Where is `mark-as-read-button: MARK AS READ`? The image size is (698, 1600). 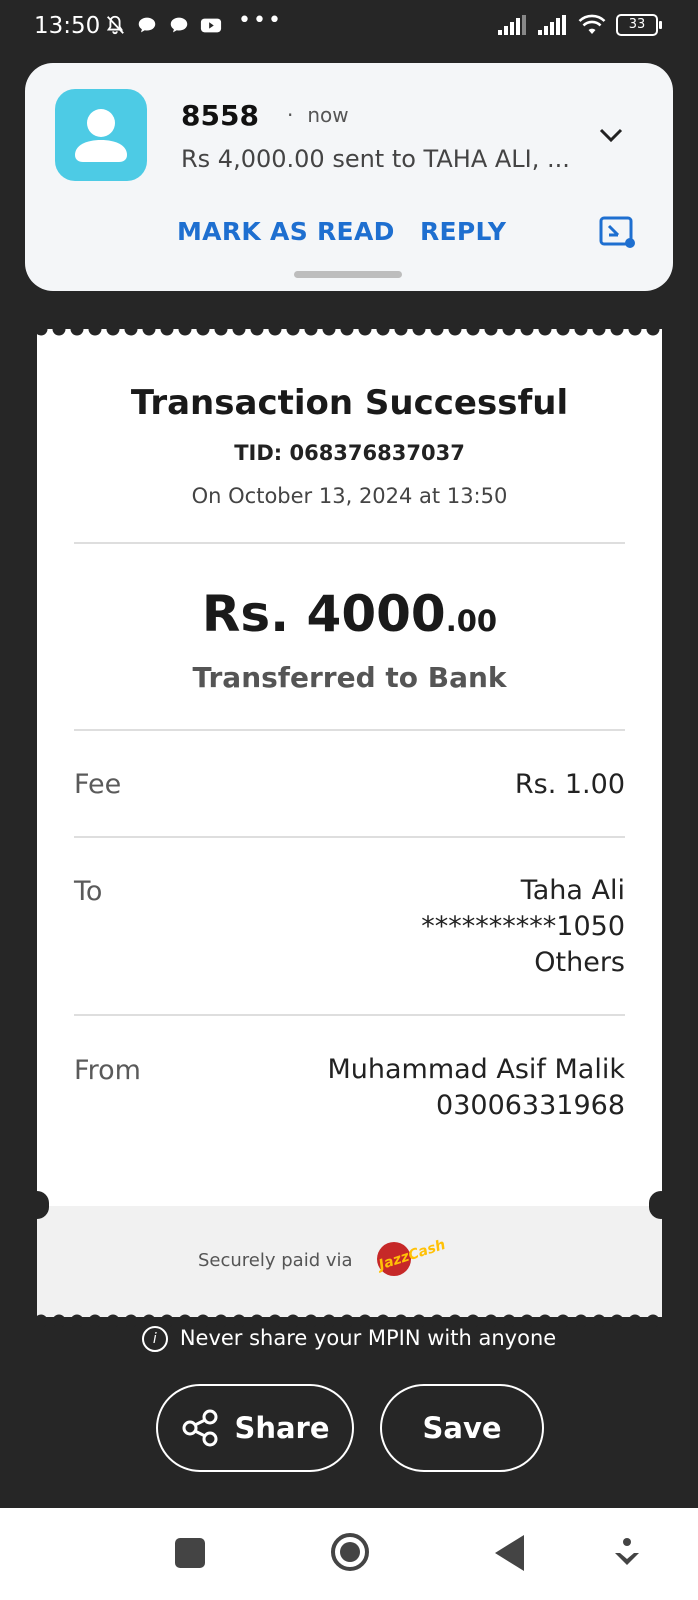
mark-as-read-button: MARK AS READ is located at coordinates (286, 231).